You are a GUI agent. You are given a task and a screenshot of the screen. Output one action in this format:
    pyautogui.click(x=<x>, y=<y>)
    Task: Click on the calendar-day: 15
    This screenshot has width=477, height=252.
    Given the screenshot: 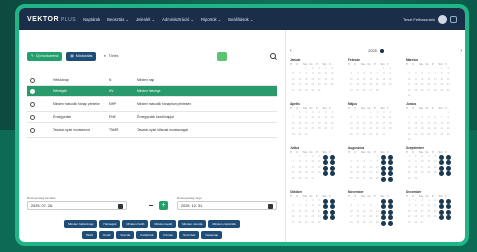 What is the action you would take?
    pyautogui.click(x=384, y=212)
    